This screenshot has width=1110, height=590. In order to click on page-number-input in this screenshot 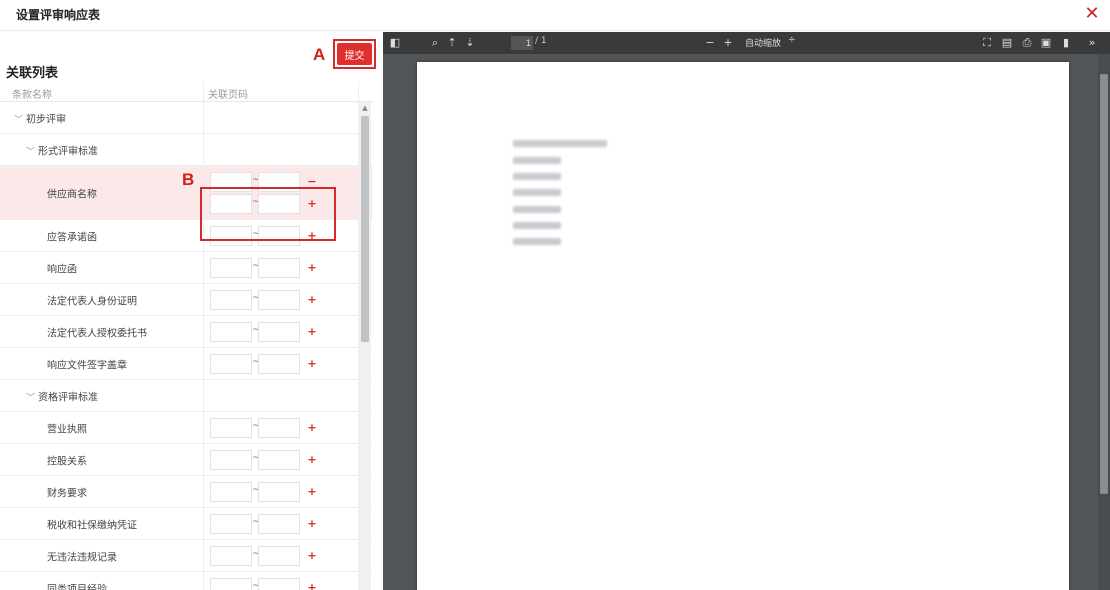, I will do `click(522, 43)`.